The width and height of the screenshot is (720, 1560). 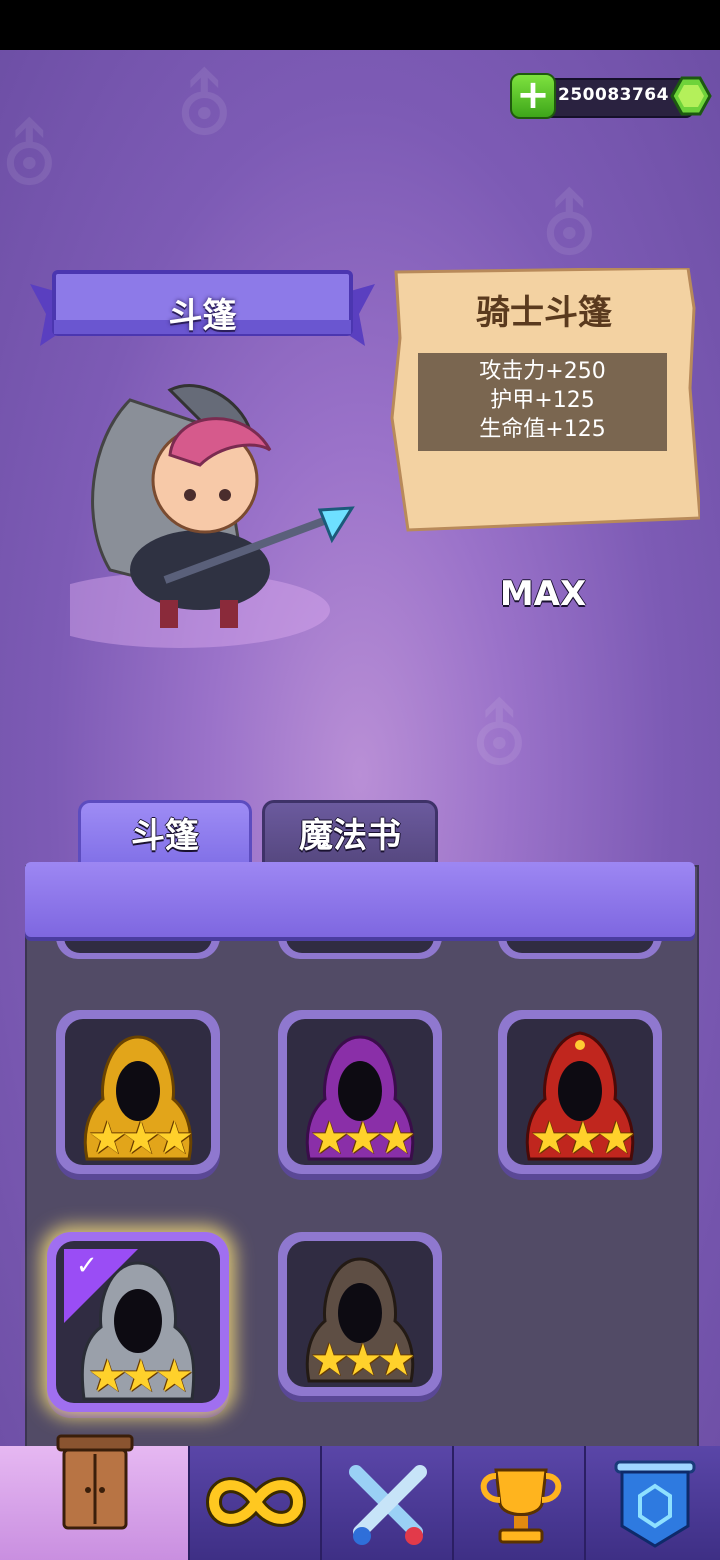 I want to click on nav-wardrobe, so click(x=94, y=1497).